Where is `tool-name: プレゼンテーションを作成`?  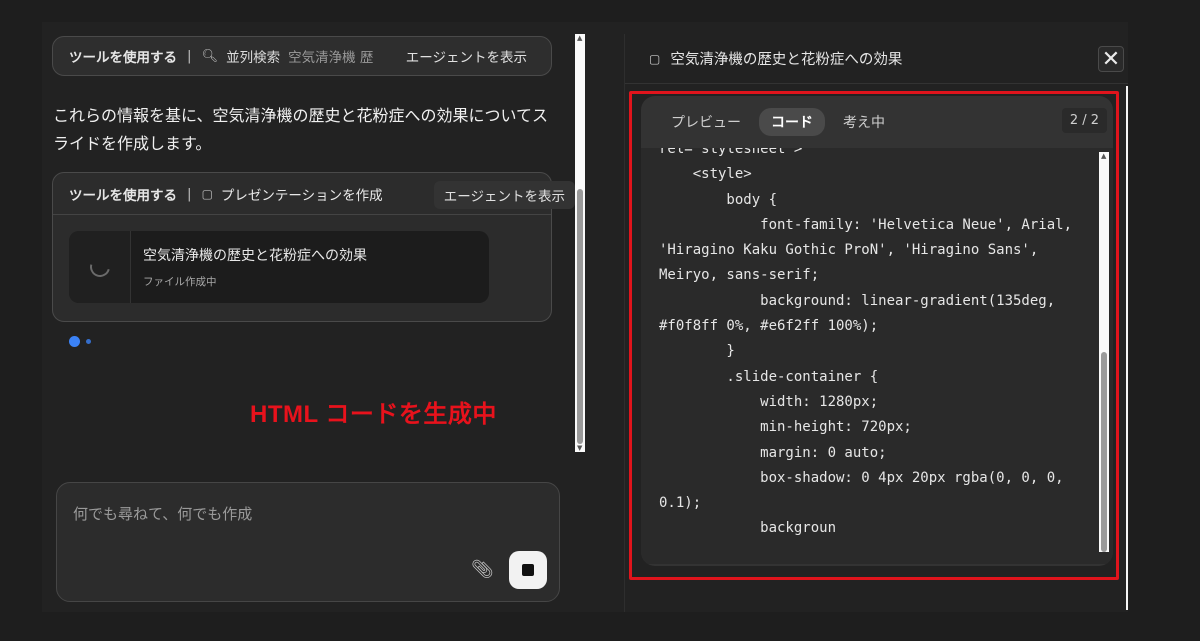 tool-name: プレゼンテーションを作成 is located at coordinates (301, 195).